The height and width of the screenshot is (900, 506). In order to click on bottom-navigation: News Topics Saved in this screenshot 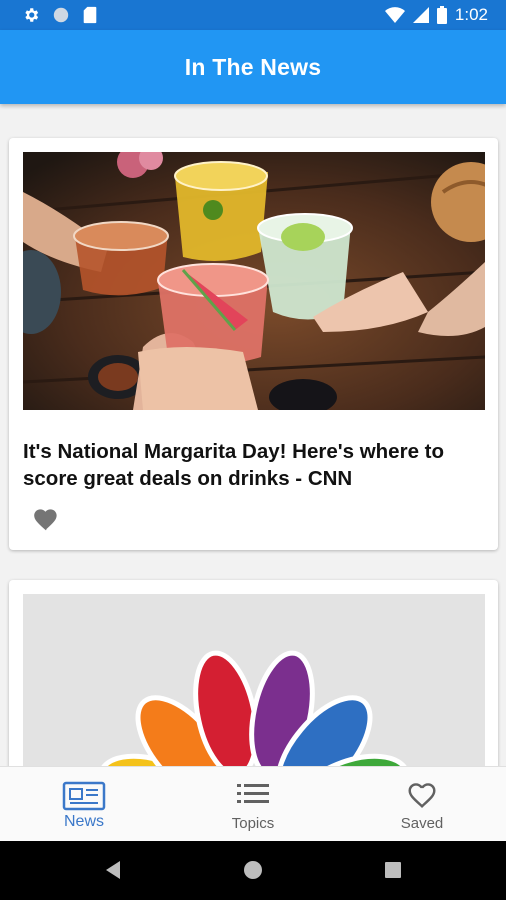, I will do `click(253, 804)`.